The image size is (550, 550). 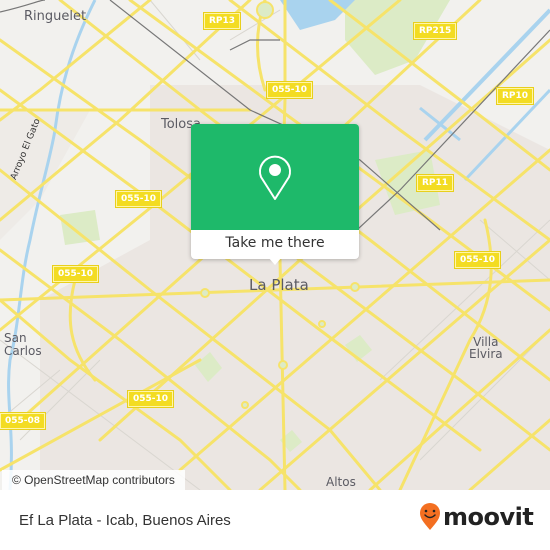 I want to click on popup-pointer, so click(x=275, y=261).